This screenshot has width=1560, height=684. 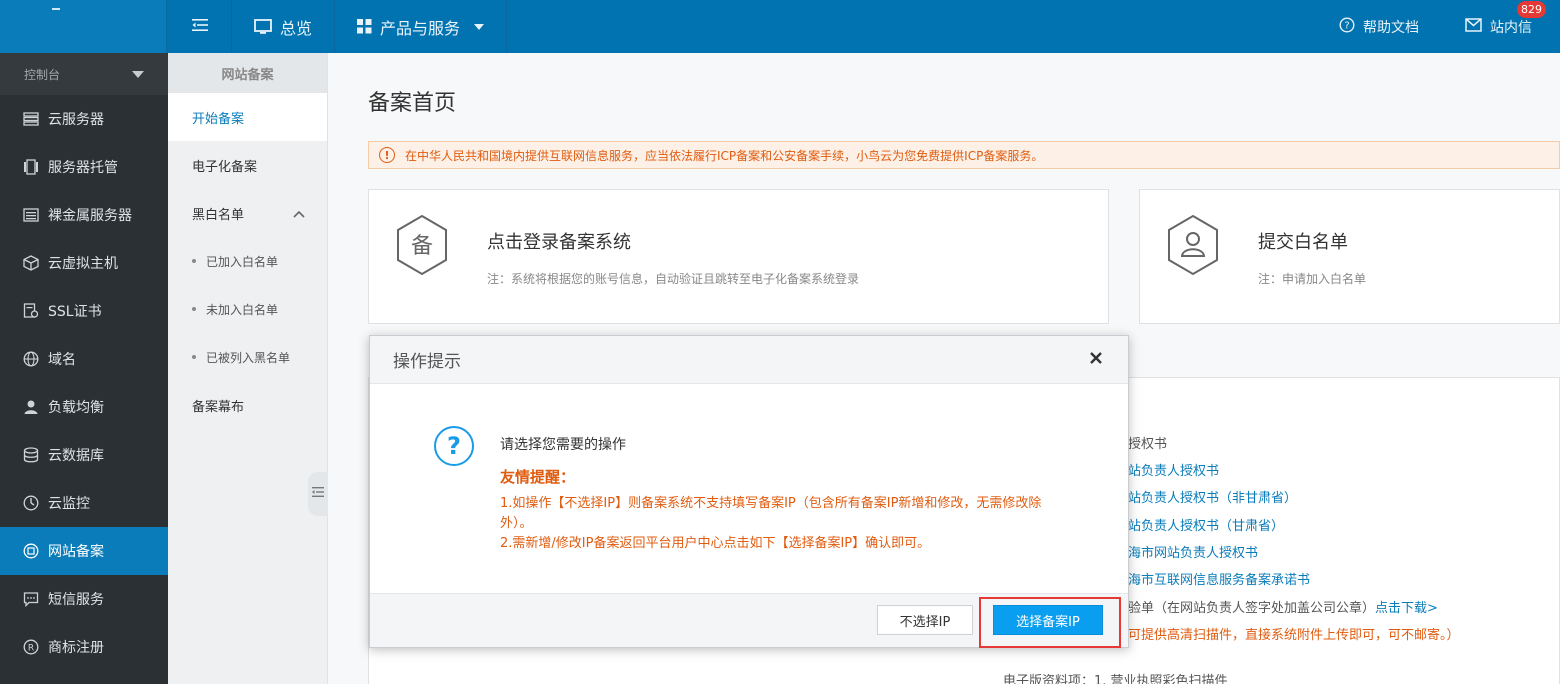 I want to click on sidebar-item-label: SSL证书, so click(x=75, y=312).